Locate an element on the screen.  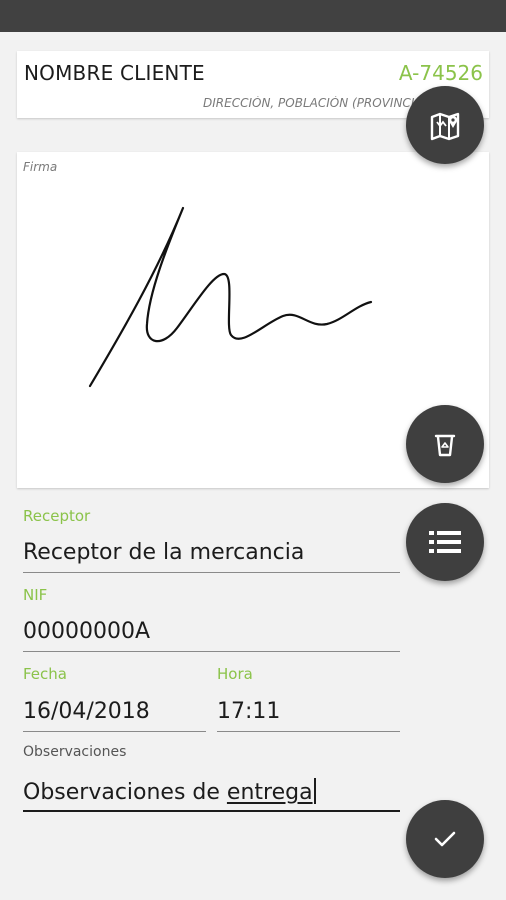
observaciones-label: Observaciones is located at coordinates (75, 752).